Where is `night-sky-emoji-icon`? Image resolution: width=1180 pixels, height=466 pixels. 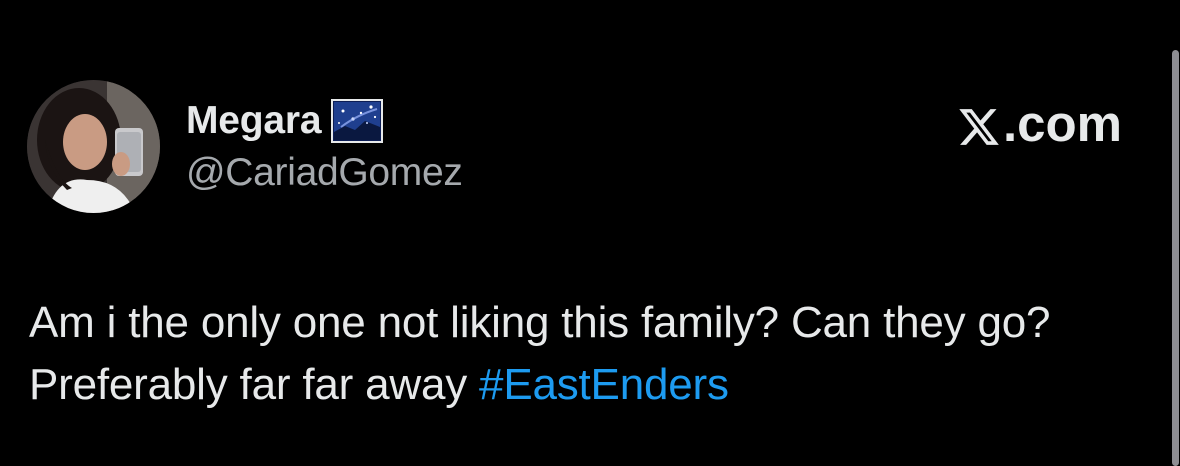 night-sky-emoji-icon is located at coordinates (357, 121).